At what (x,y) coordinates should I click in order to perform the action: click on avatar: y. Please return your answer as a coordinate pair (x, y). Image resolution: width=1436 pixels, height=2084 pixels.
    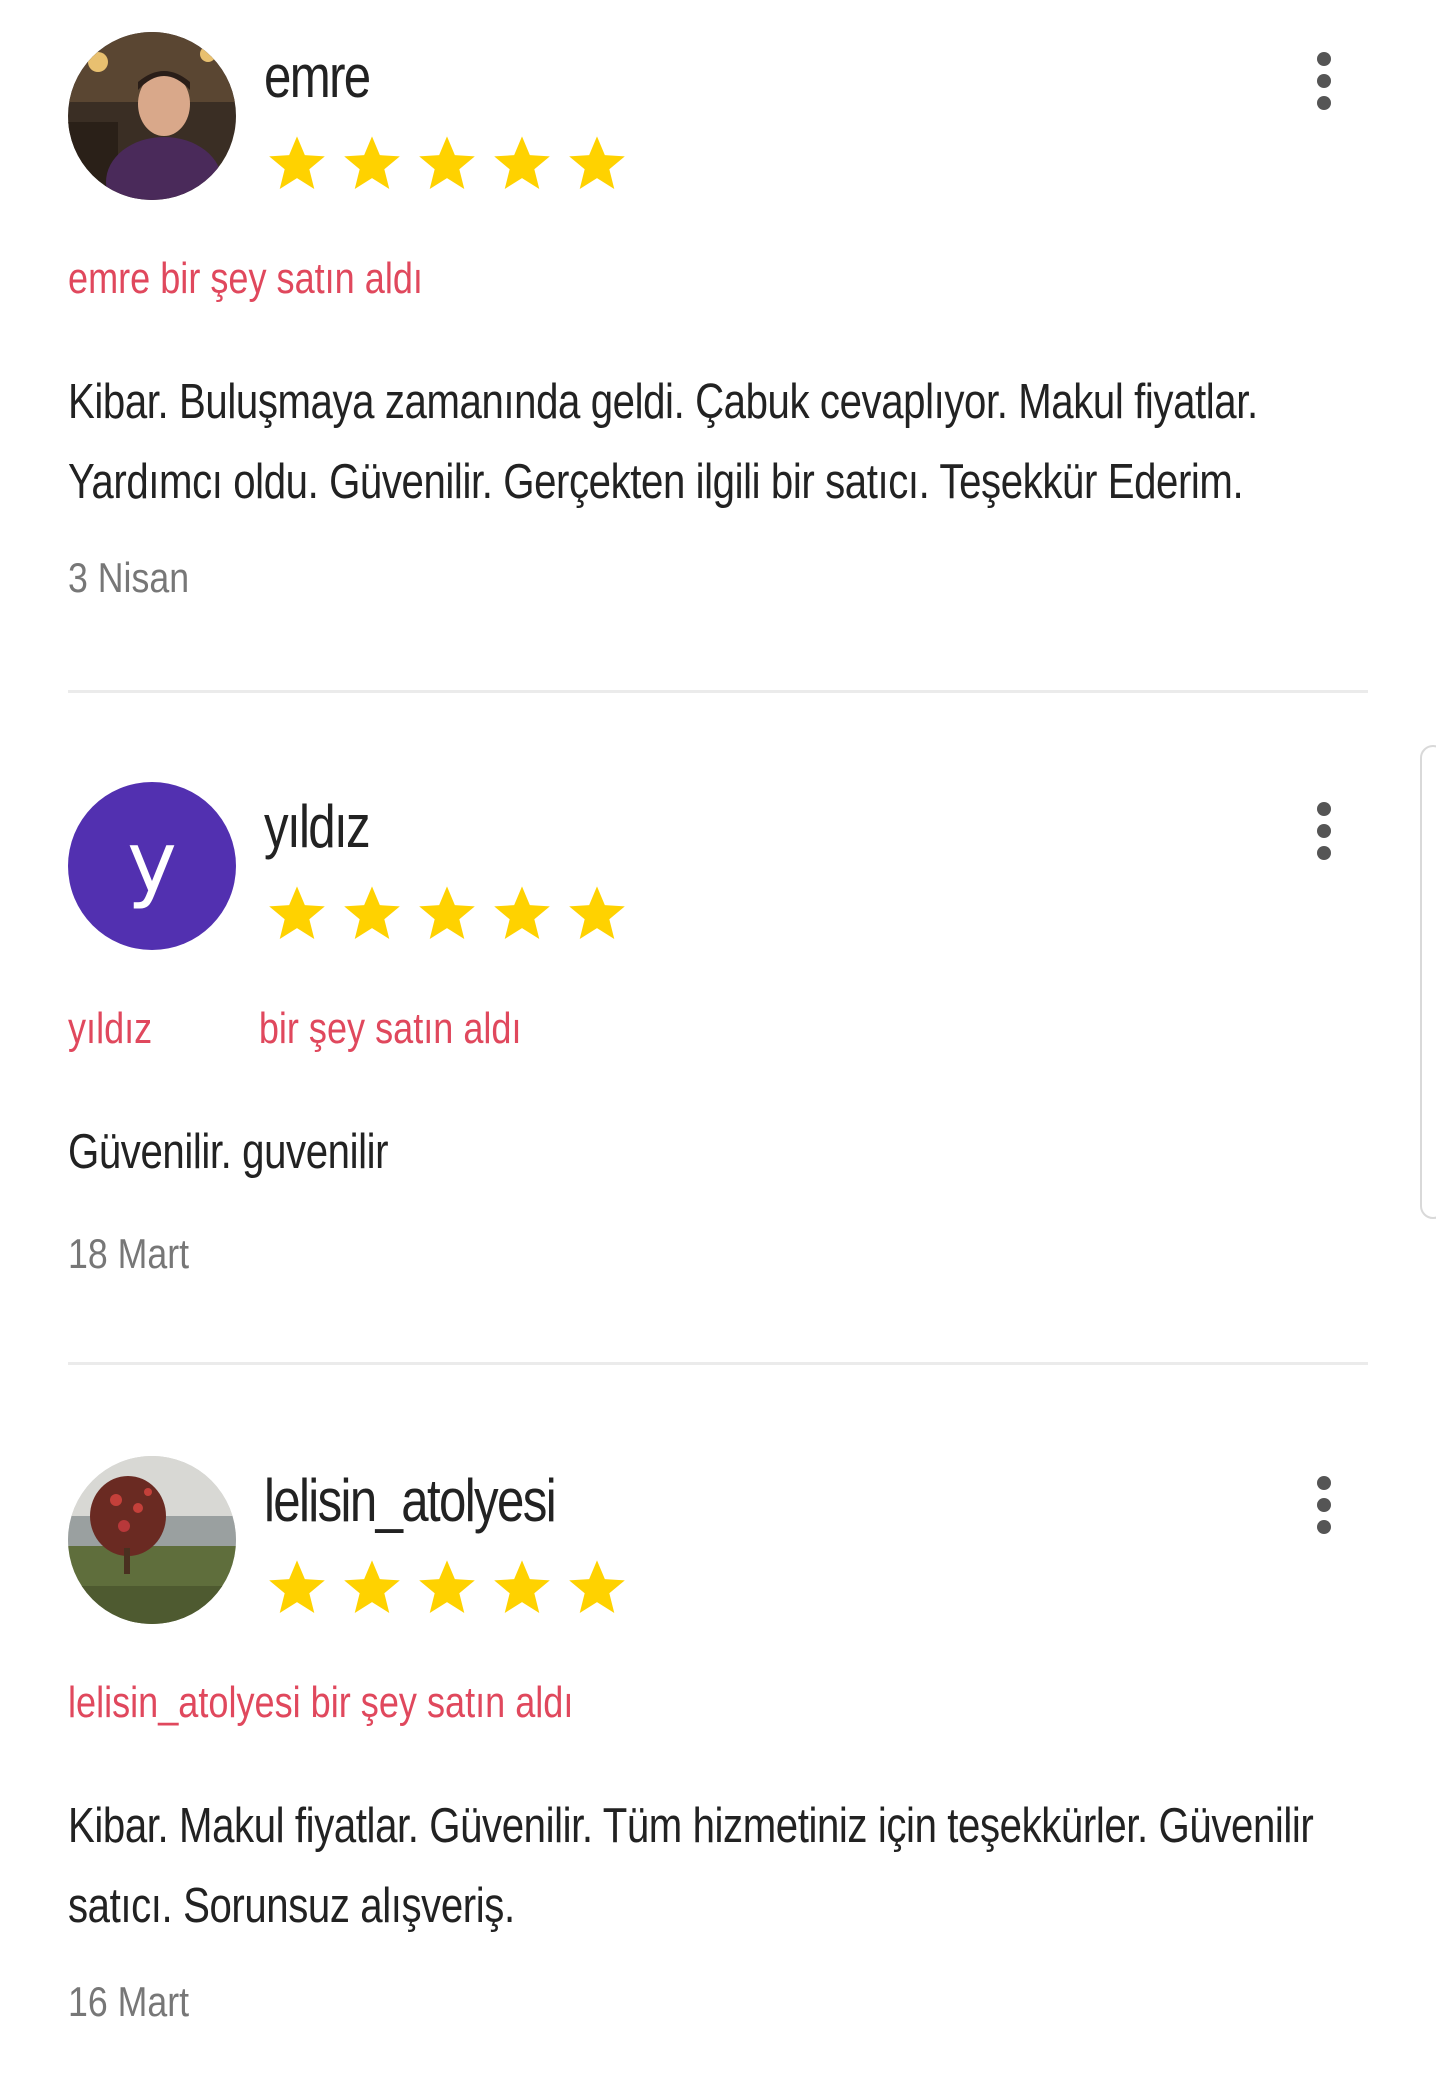
    Looking at the image, I should click on (152, 866).